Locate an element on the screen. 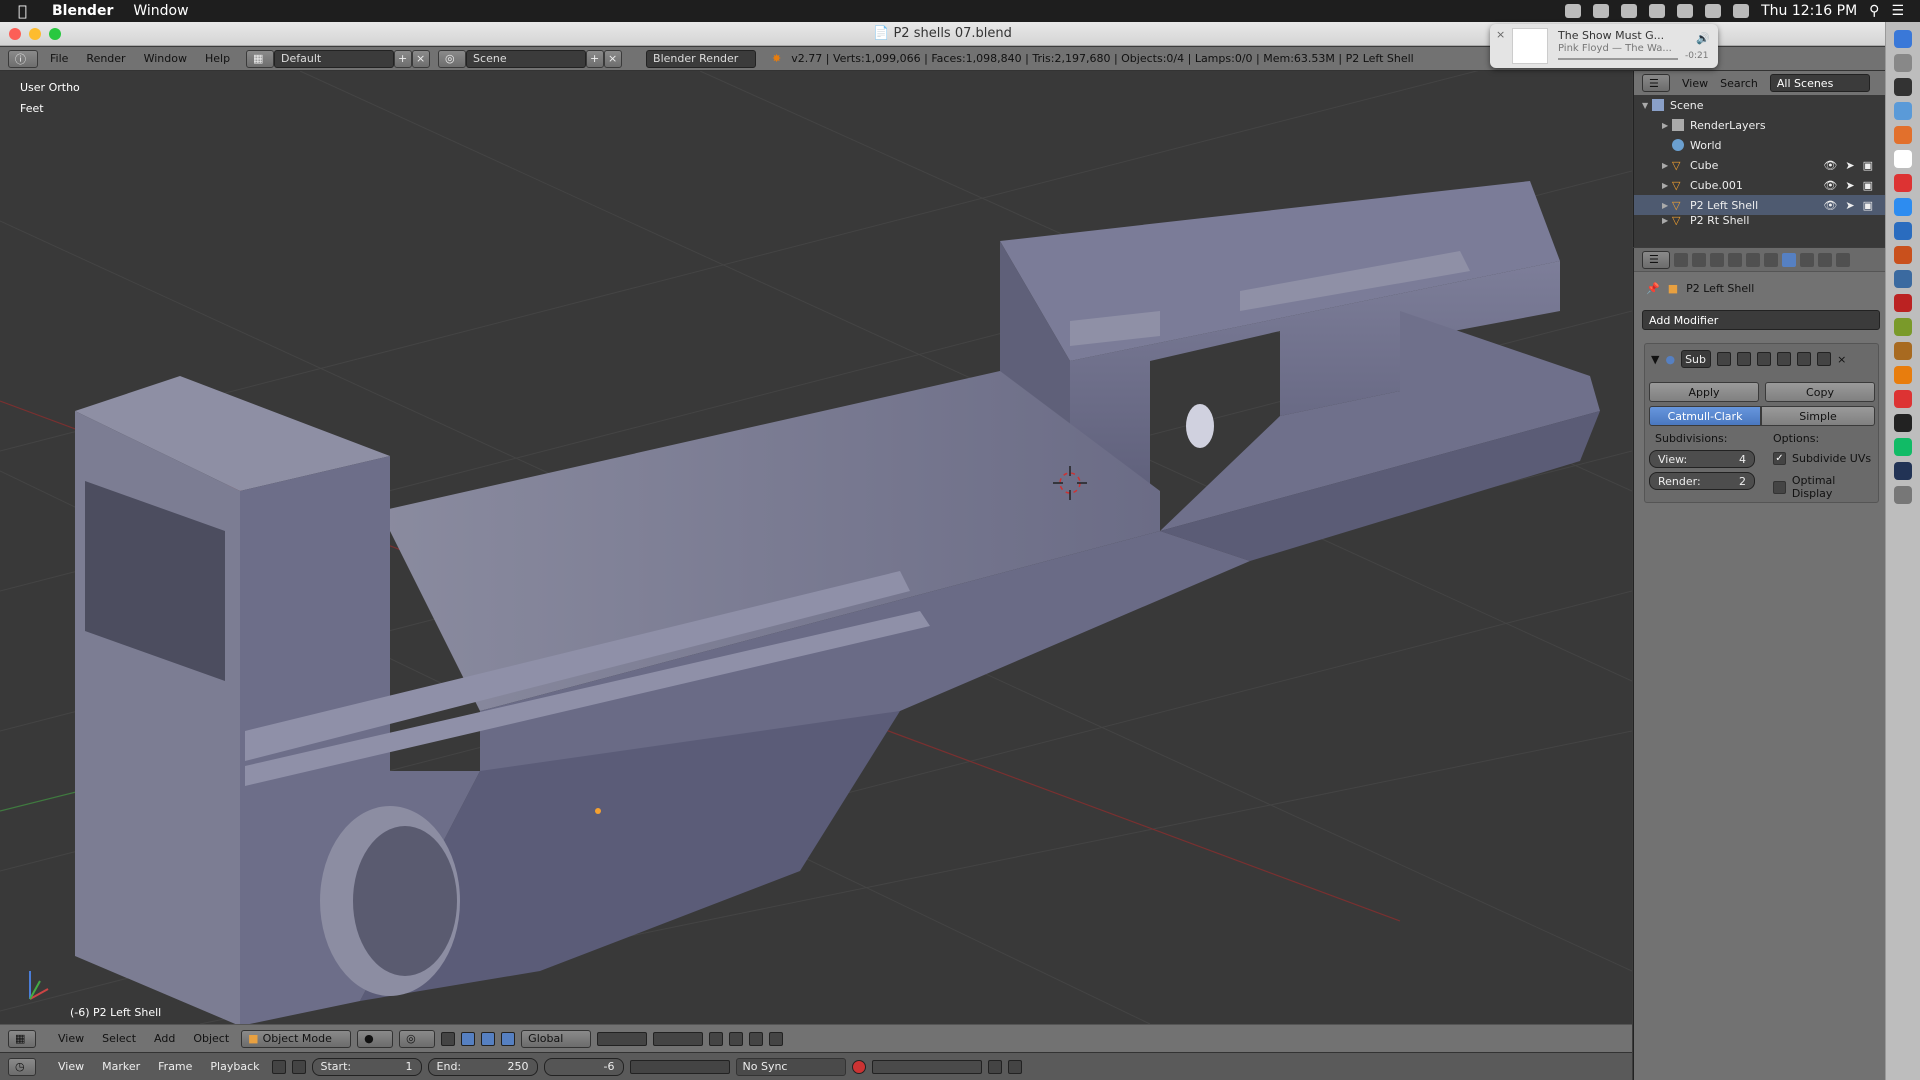 Image resolution: width=1920 pixels, height=1080 pixels. blender-dock-icon is located at coordinates (1903, 375).